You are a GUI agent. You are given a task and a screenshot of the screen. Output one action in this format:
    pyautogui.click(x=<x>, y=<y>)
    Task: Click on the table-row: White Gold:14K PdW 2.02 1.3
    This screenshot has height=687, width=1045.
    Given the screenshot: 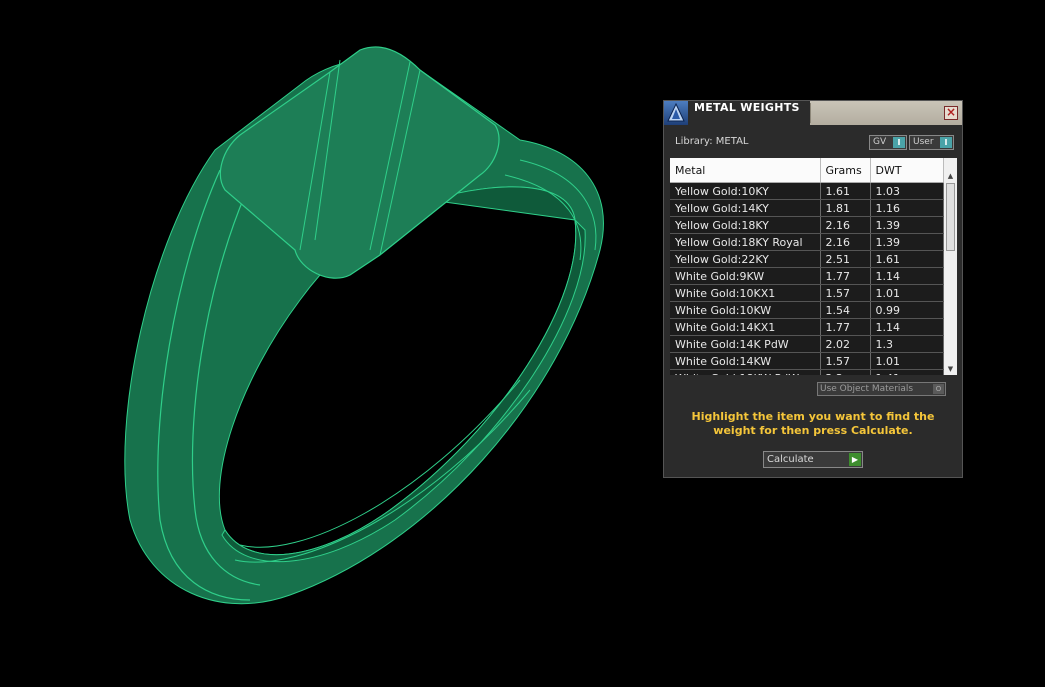 What is the action you would take?
    pyautogui.click(x=807, y=344)
    